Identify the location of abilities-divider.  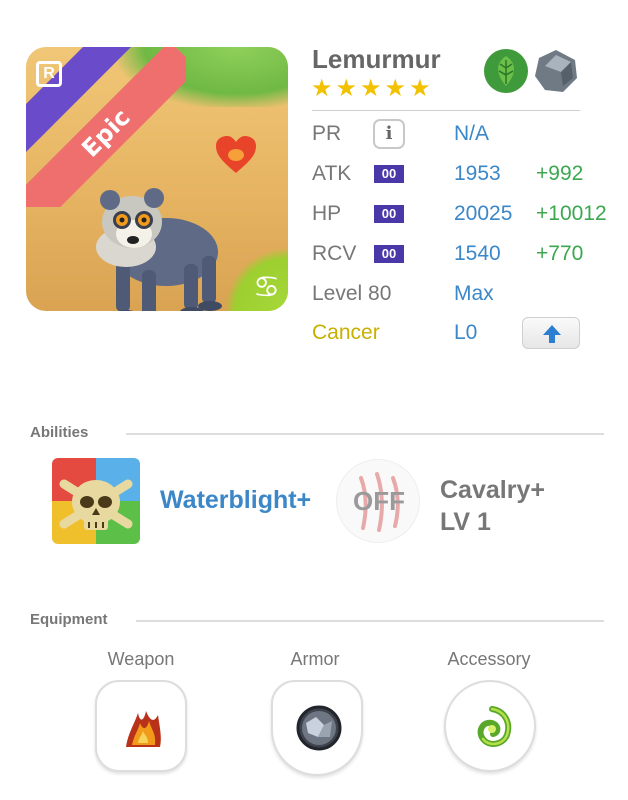
(365, 434).